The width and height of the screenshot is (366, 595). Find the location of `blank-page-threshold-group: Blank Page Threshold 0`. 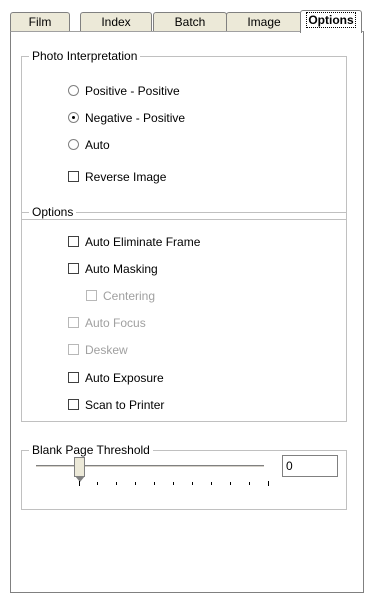

blank-page-threshold-group: Blank Page Threshold 0 is located at coordinates (184, 476).